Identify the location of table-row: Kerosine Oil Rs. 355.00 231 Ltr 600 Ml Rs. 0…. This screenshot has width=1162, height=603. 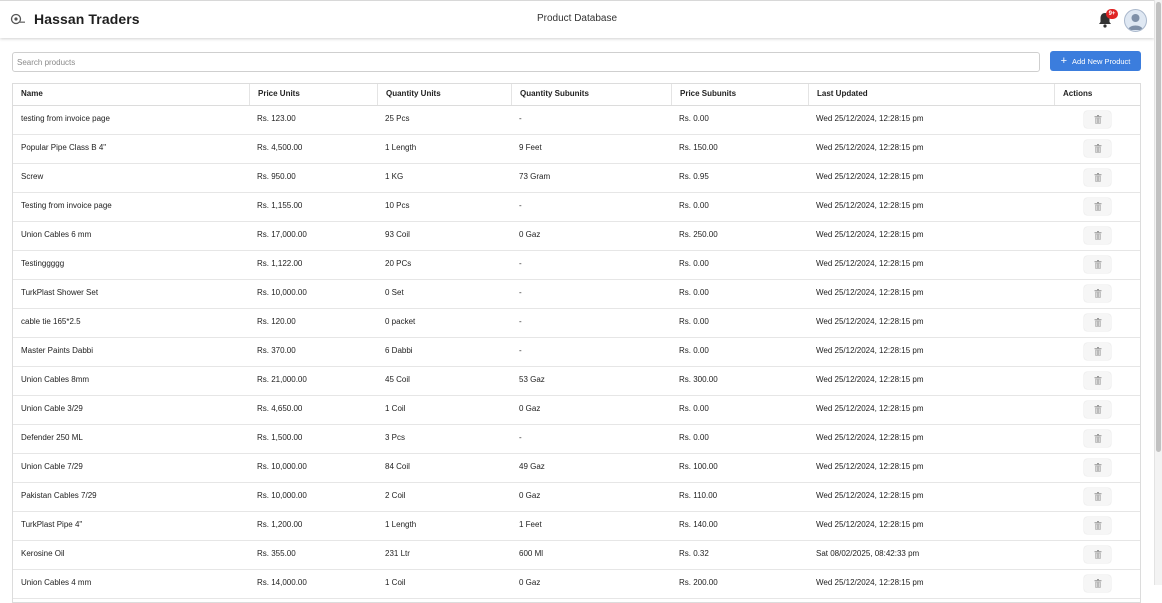
(576, 555).